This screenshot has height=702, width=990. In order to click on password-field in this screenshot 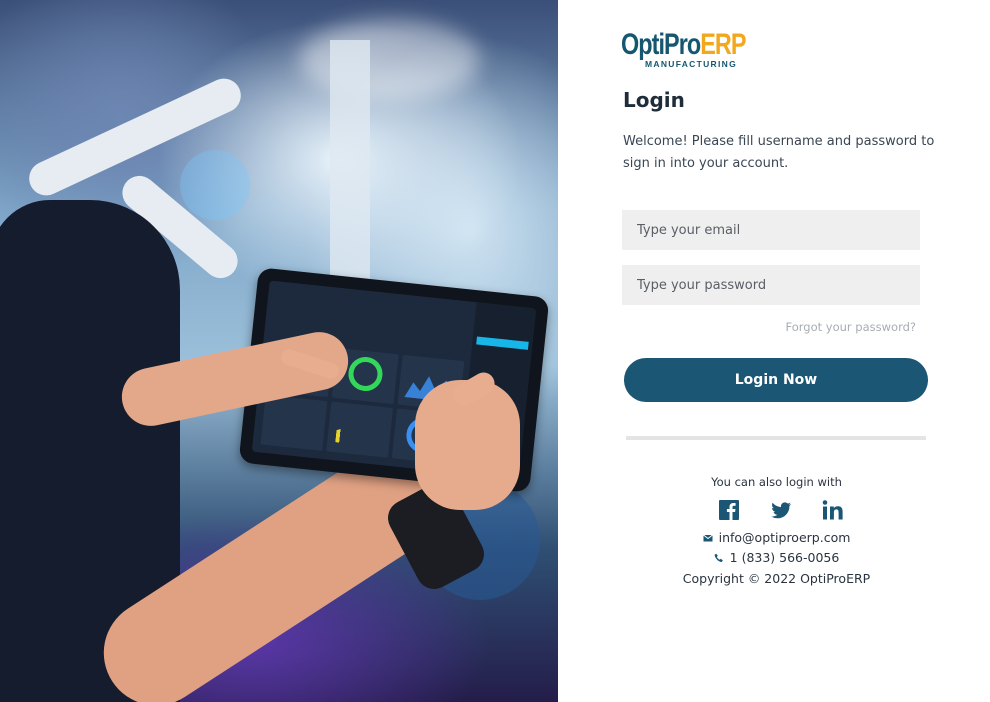, I will do `click(771, 285)`.